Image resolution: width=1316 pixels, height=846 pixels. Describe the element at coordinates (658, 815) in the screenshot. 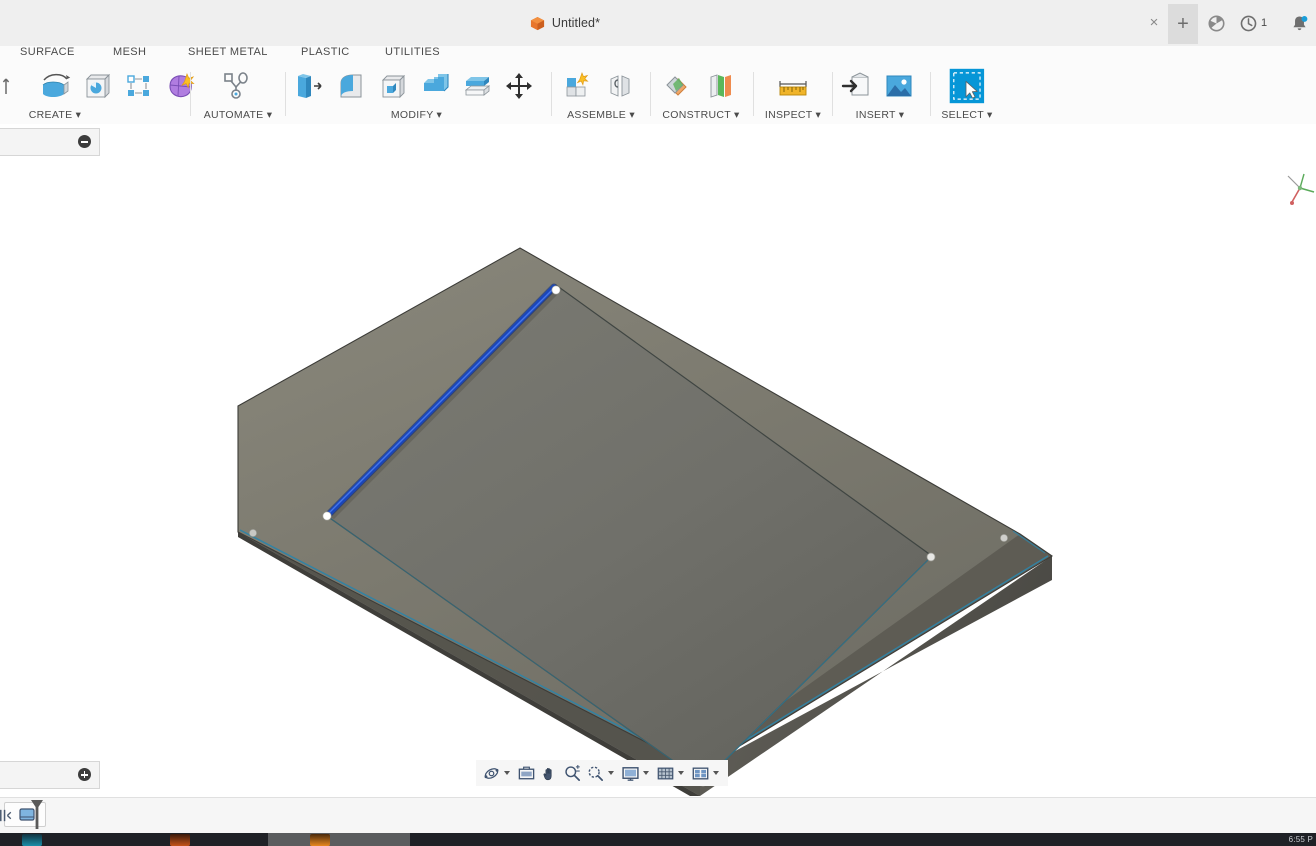

I see `timeline-bar` at that location.